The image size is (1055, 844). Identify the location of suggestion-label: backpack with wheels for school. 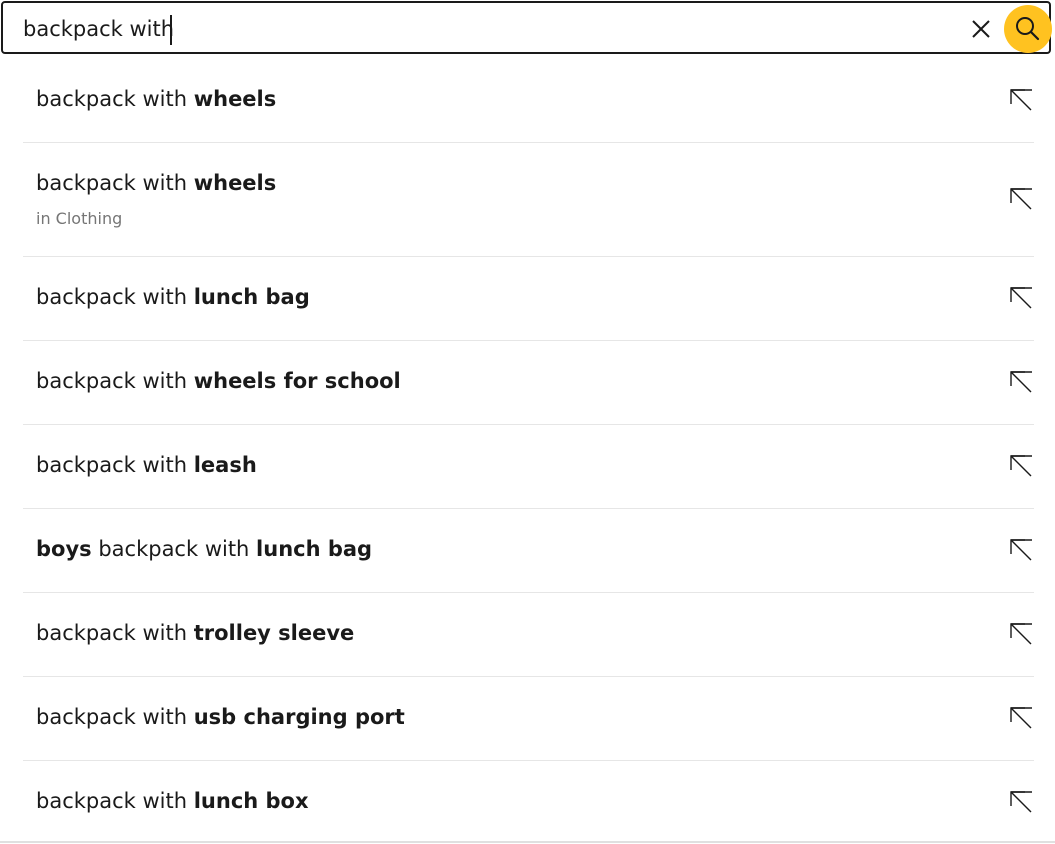
(218, 381).